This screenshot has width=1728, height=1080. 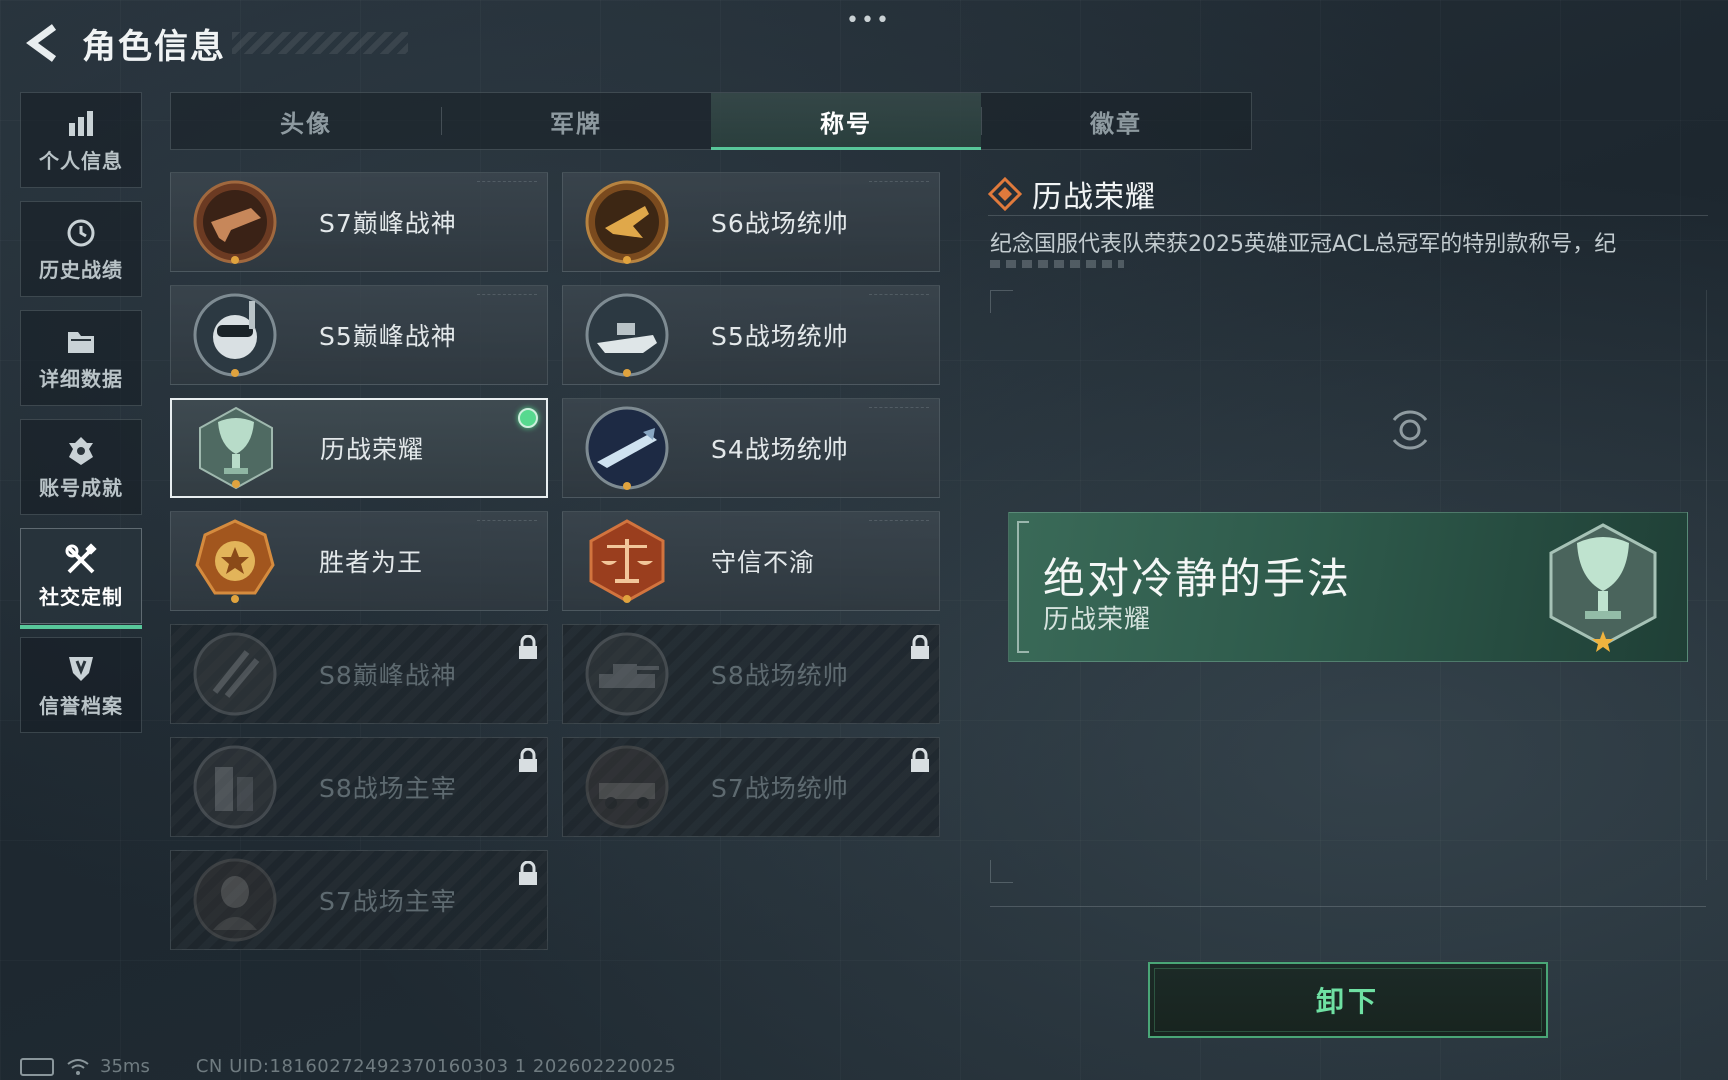 What do you see at coordinates (125, 1066) in the screenshot?
I see `ping-value: 35ms` at bounding box center [125, 1066].